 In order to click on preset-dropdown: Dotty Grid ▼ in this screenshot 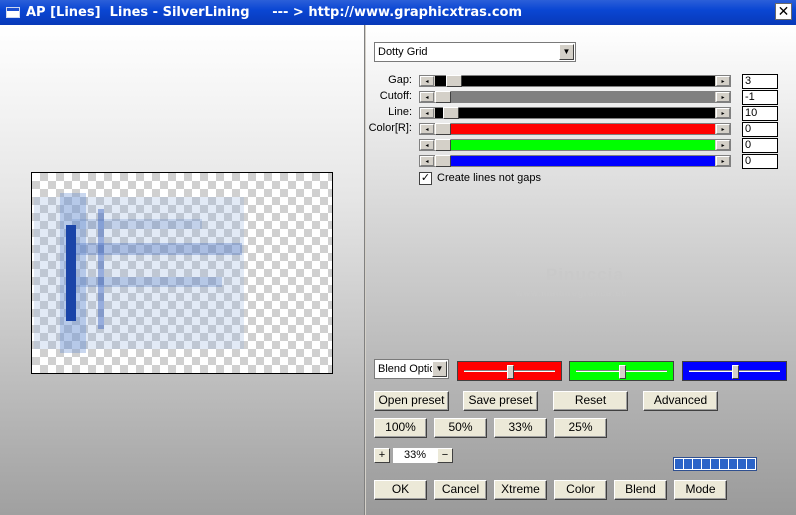, I will do `click(475, 52)`.